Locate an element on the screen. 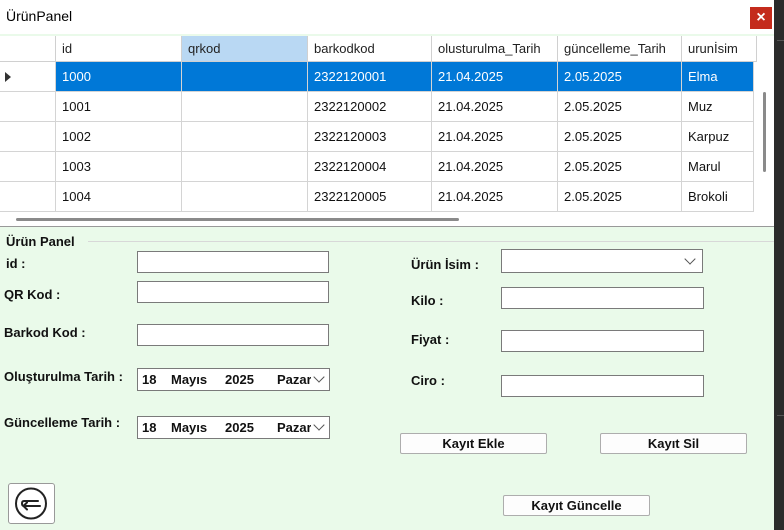 The width and height of the screenshot is (784, 530). table-cell-urunisim: Karpuz is located at coordinates (718, 137).